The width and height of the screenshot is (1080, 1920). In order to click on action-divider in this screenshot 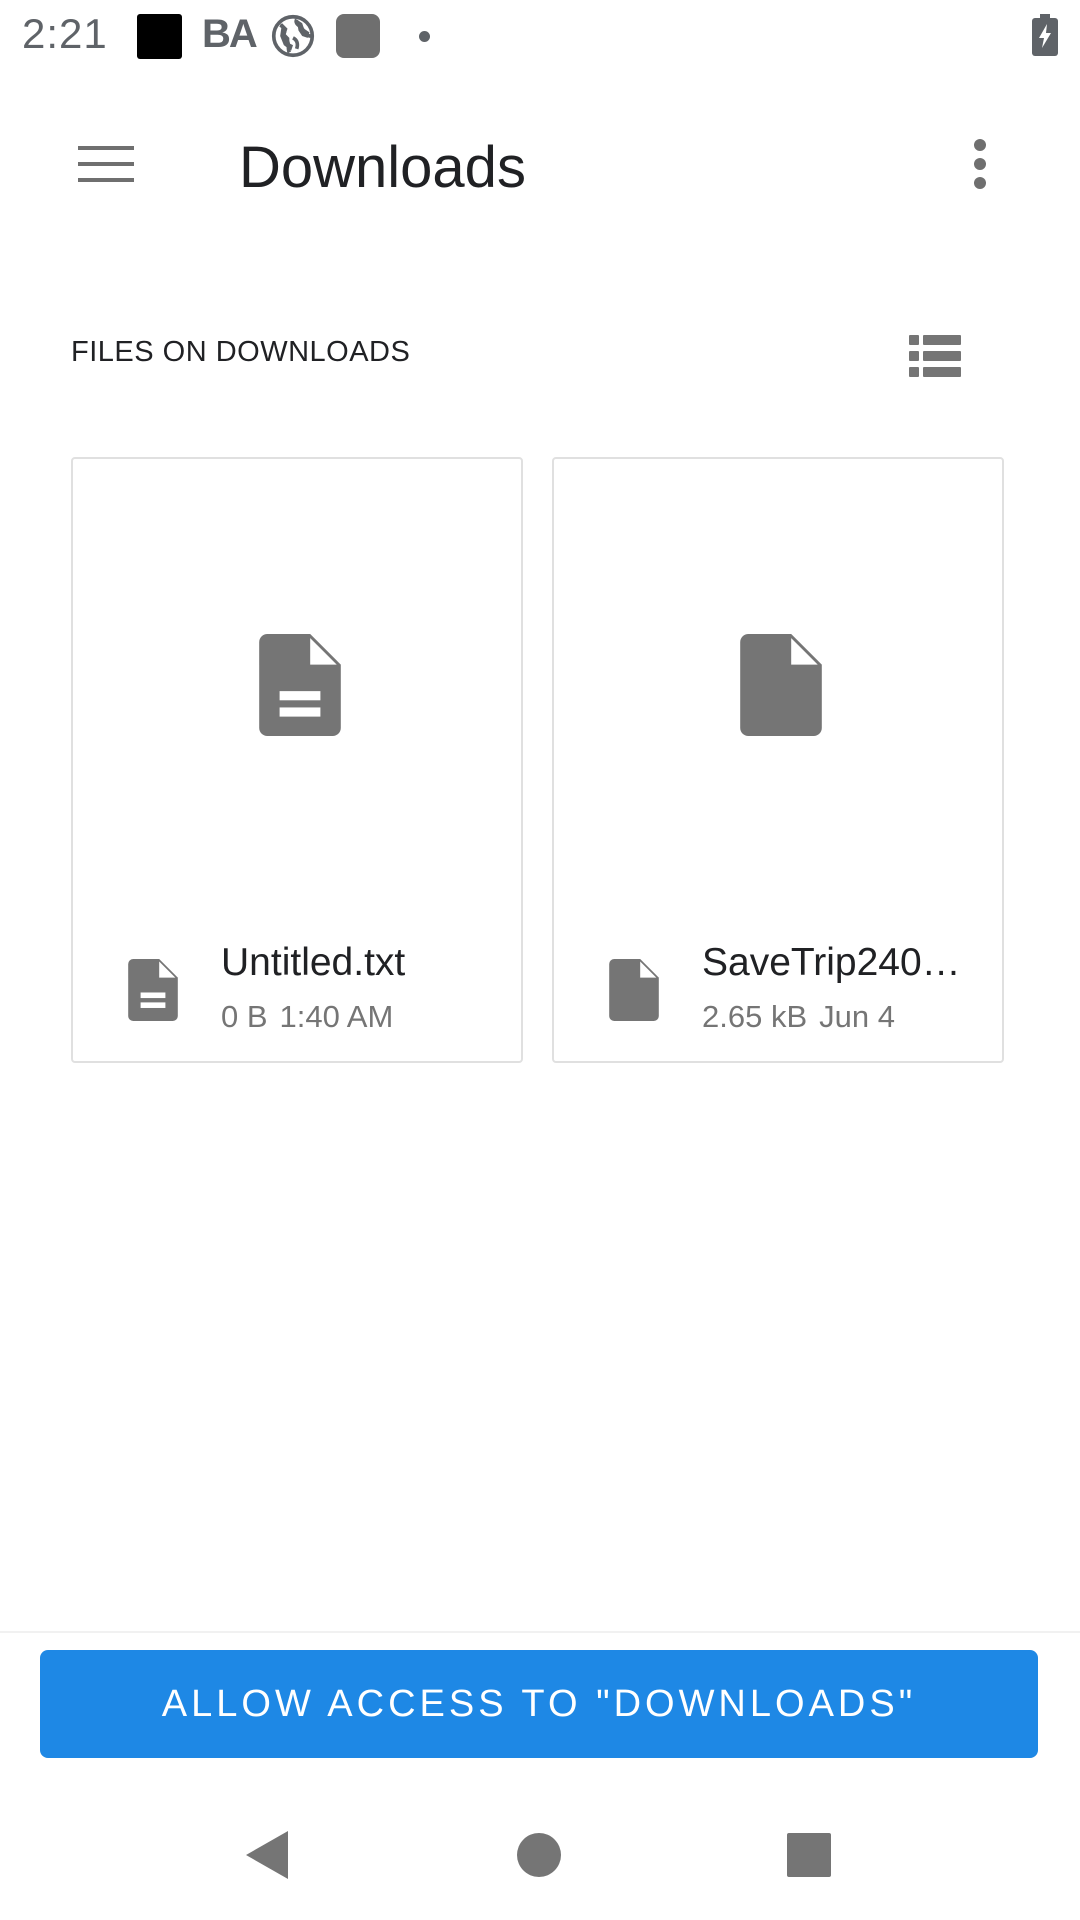, I will do `click(540, 1632)`.